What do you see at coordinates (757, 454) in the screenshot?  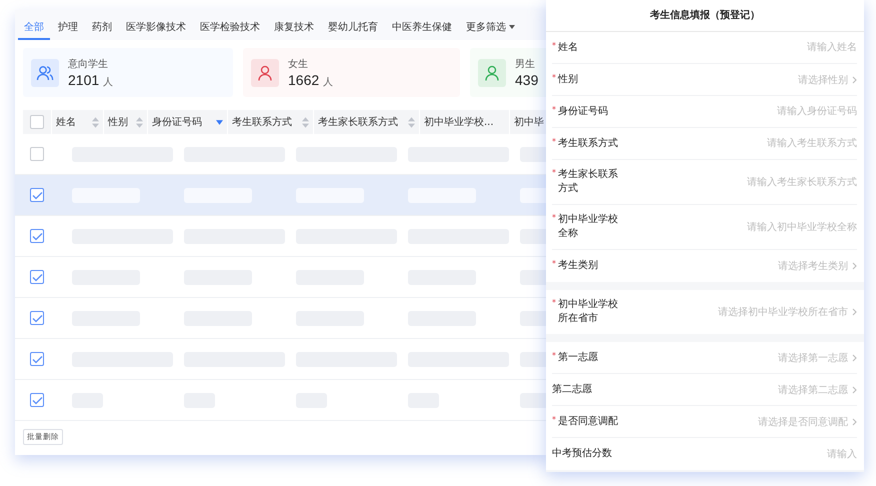 I see `input-field: 请输入` at bounding box center [757, 454].